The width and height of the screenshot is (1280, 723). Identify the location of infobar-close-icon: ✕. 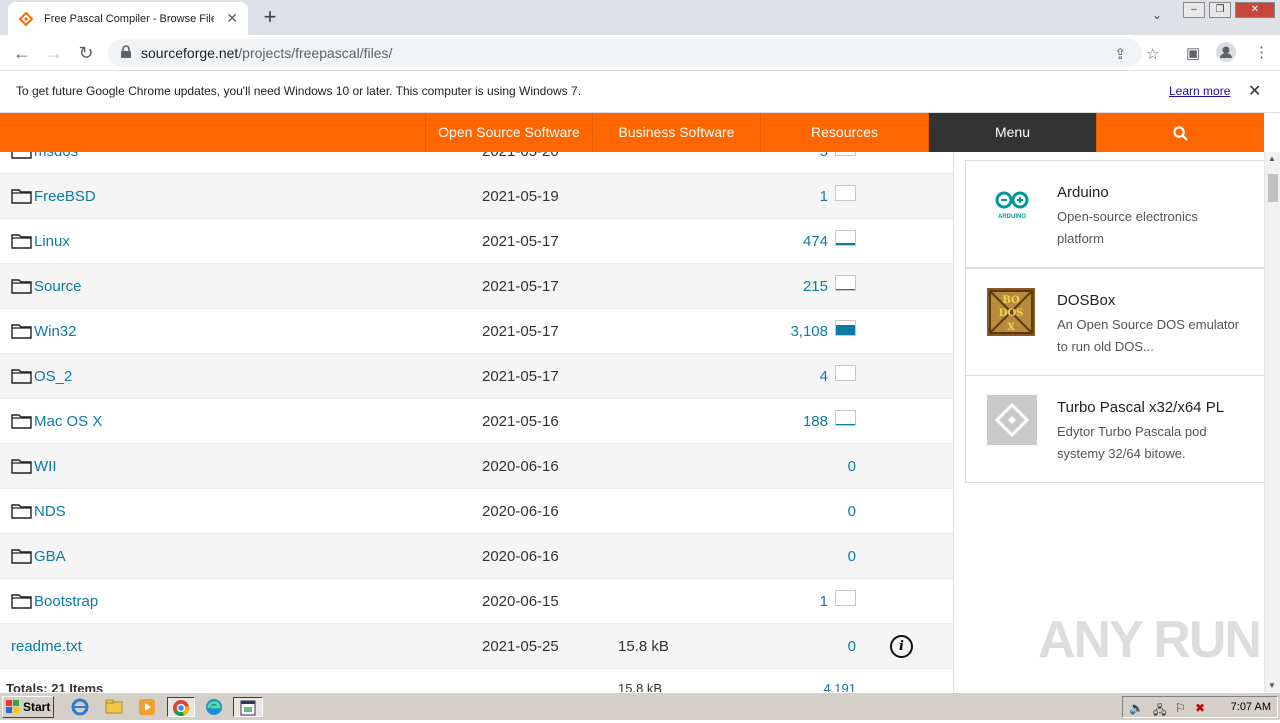
(1254, 91).